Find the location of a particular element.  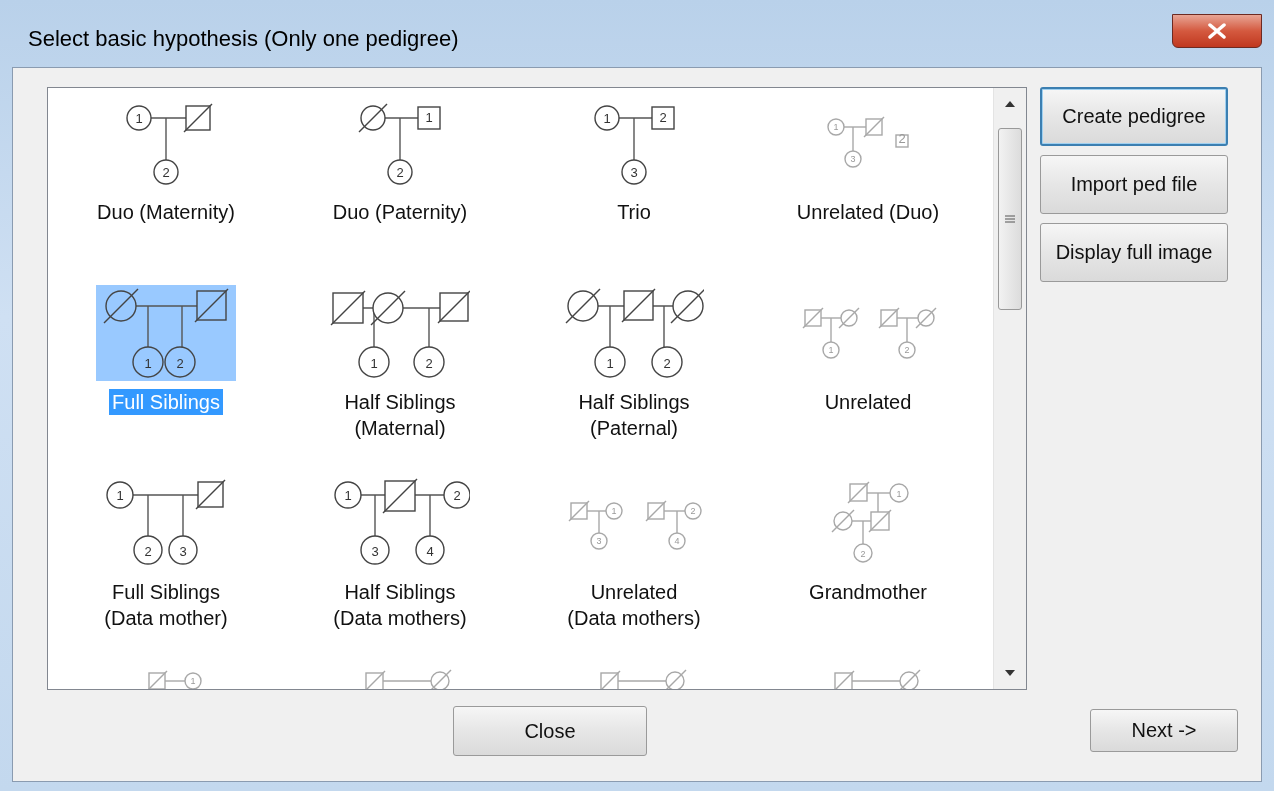

down-arrow-icon is located at coordinates (1010, 673).